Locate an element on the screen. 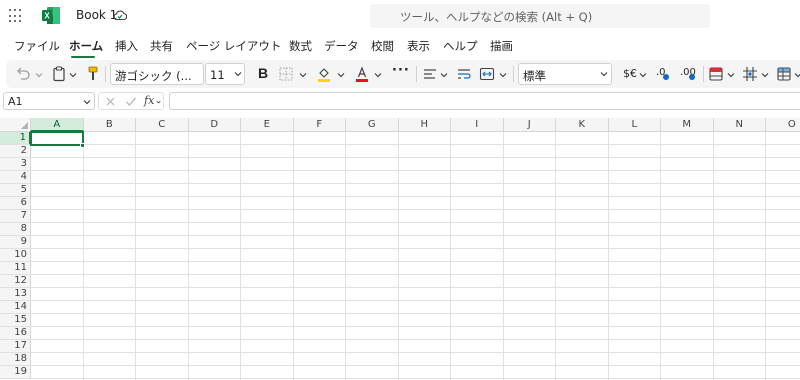  fill-color-icon is located at coordinates (324, 74).